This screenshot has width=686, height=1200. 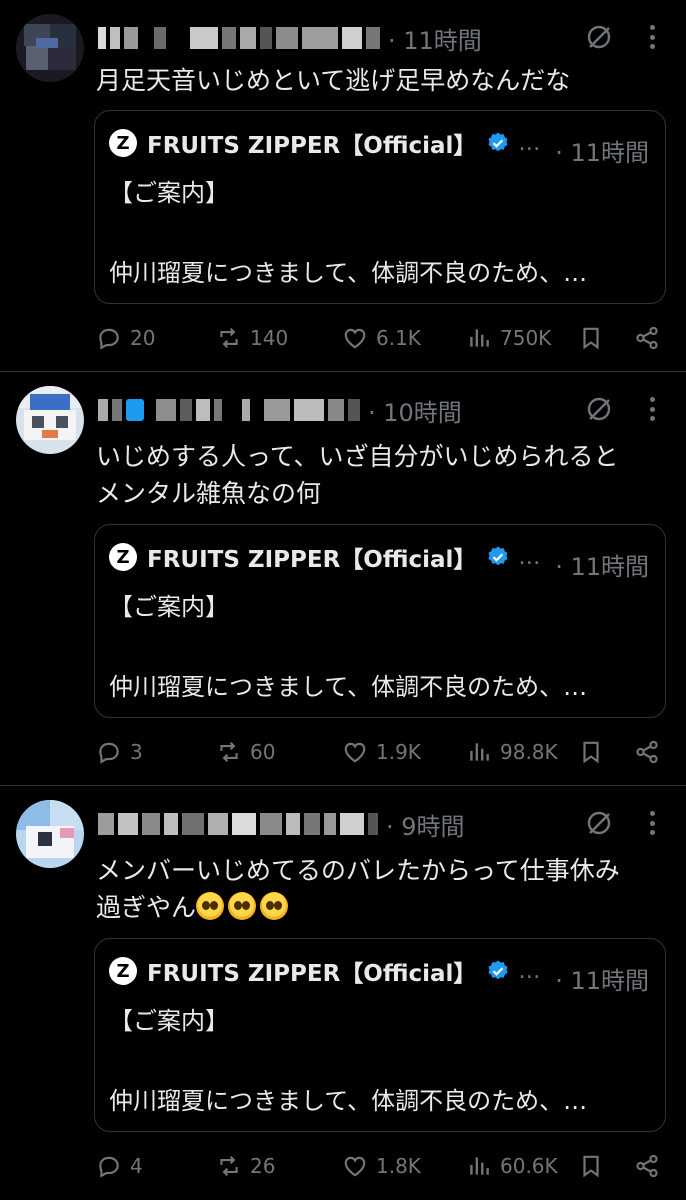 I want to click on repost-button: 140, so click(x=252, y=338).